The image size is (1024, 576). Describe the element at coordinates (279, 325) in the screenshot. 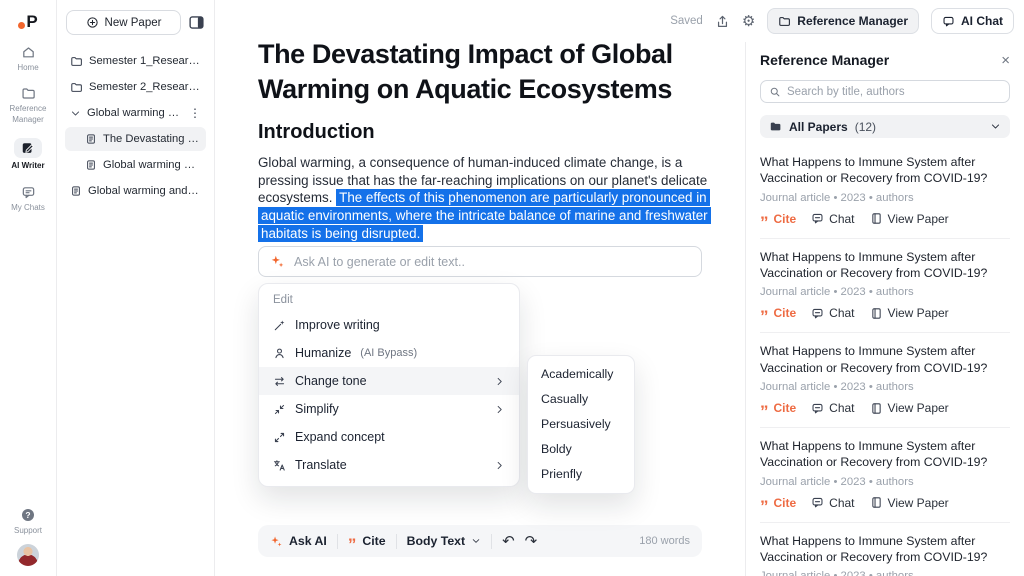

I see `wand-icon` at that location.